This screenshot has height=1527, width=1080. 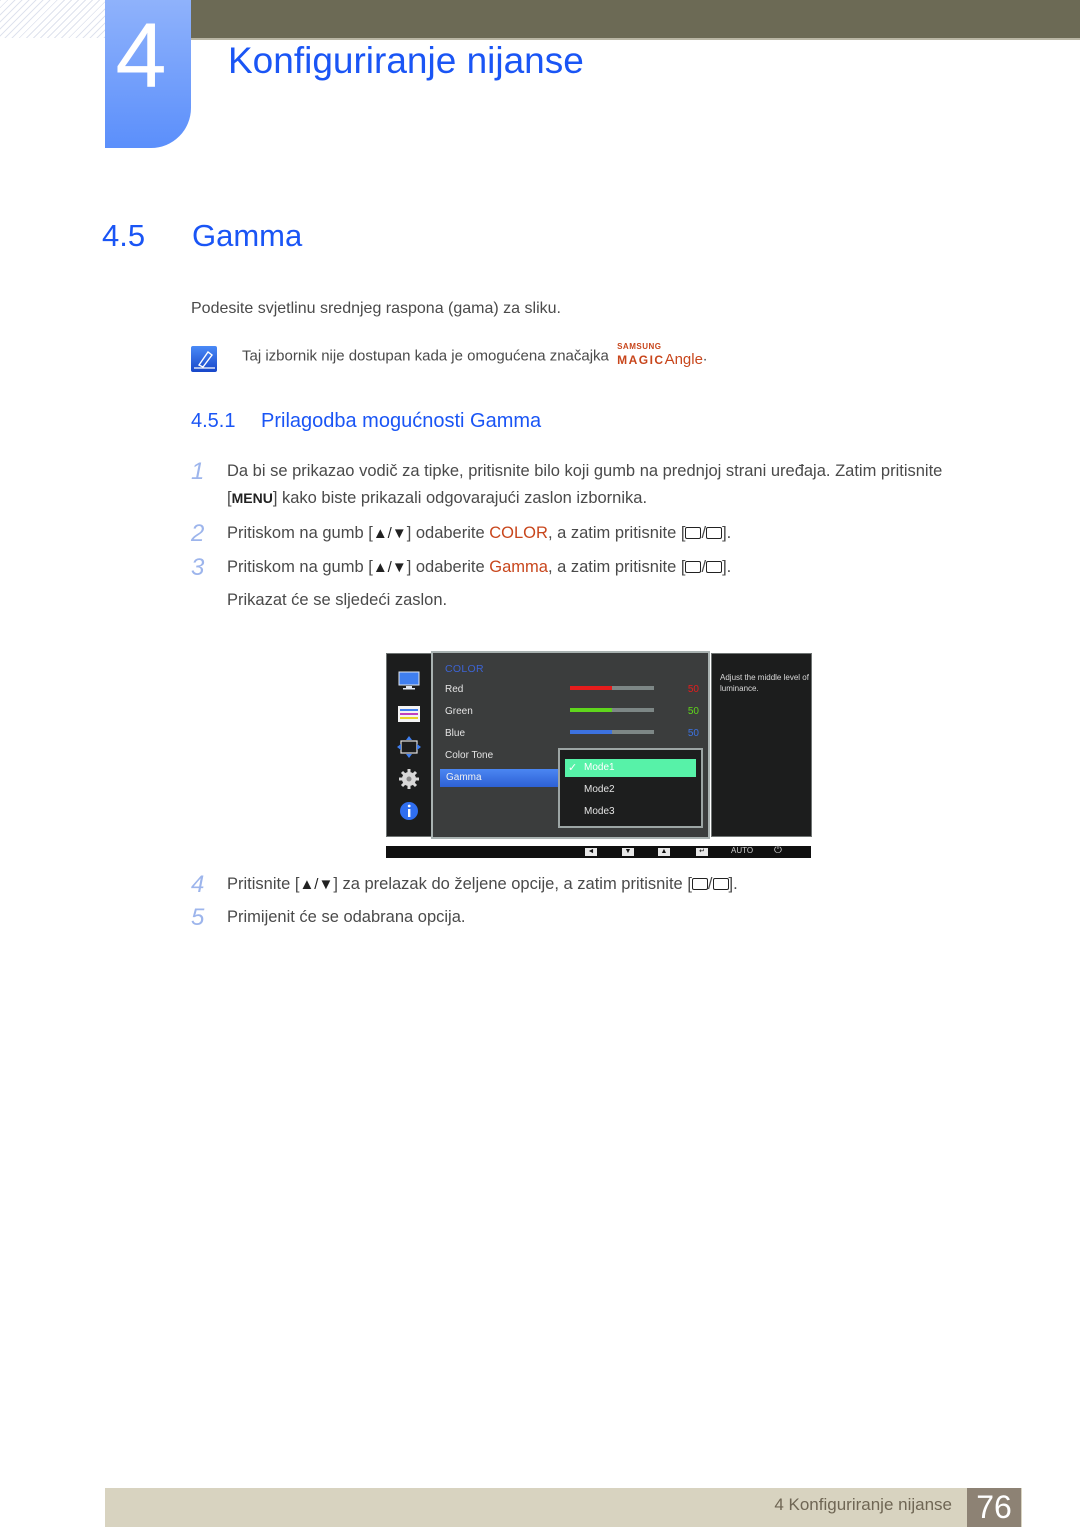 I want to click on header-bar, so click(x=620, y=20).